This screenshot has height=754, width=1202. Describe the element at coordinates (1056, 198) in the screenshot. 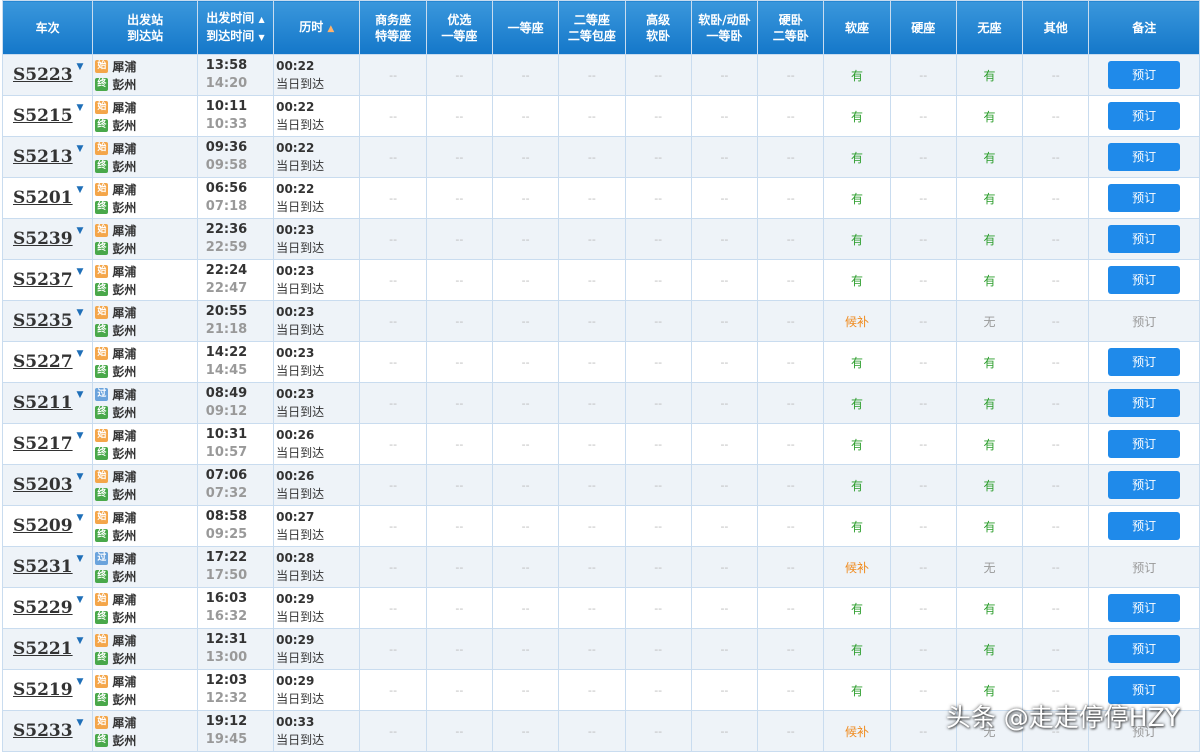

I see `other-seat-cell: --` at that location.